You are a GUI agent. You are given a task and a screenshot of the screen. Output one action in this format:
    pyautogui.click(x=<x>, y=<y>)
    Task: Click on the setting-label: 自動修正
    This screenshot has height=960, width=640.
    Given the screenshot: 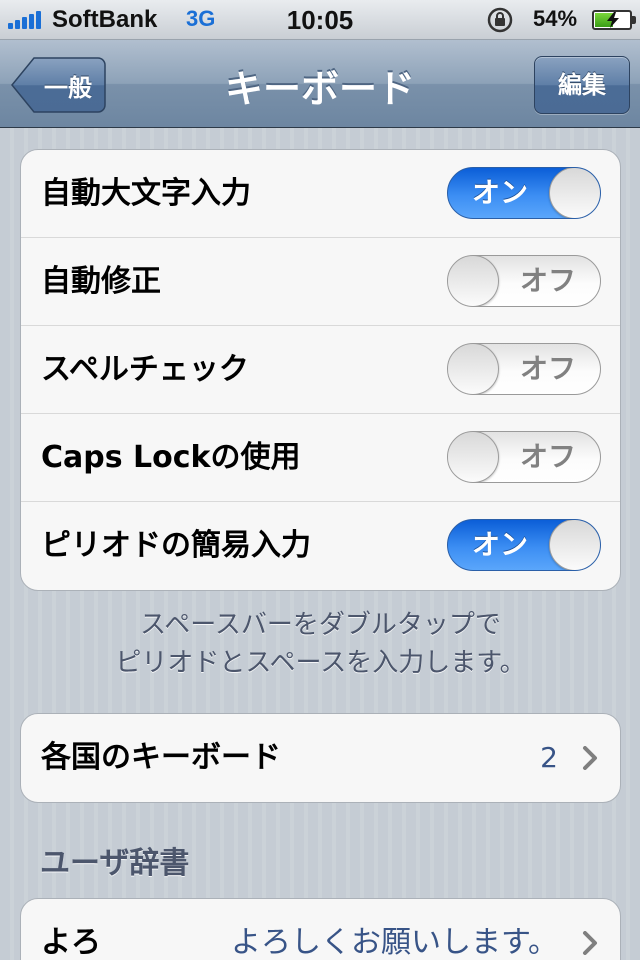 What is the action you would take?
    pyautogui.click(x=101, y=281)
    